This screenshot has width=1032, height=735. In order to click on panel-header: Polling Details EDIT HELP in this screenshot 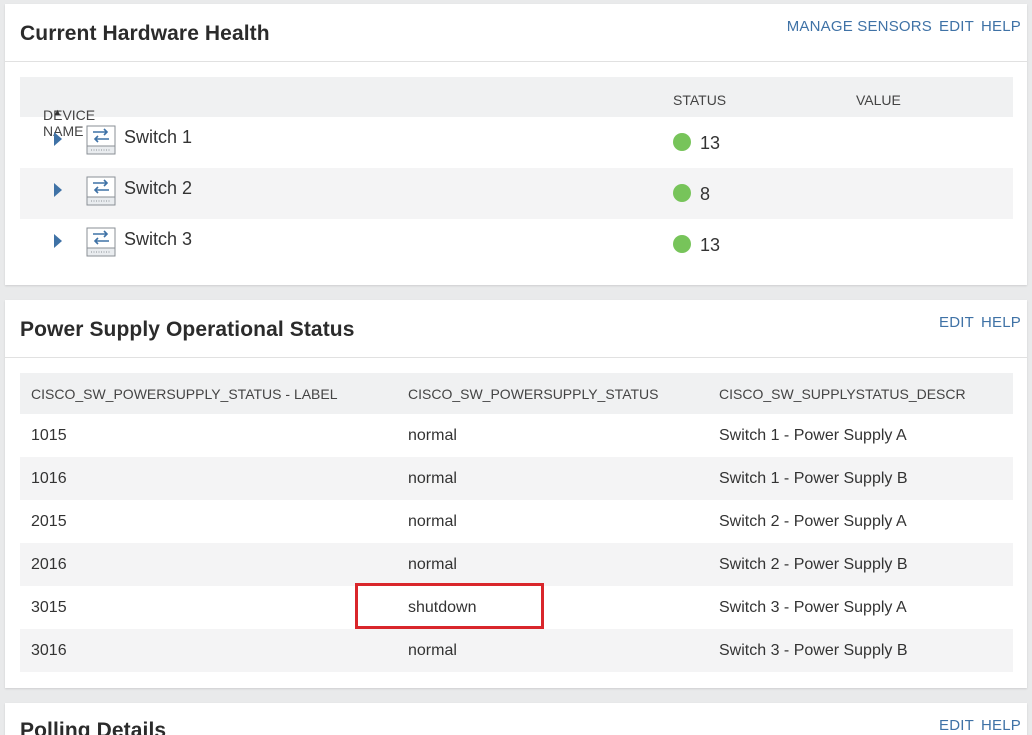, I will do `click(516, 719)`.